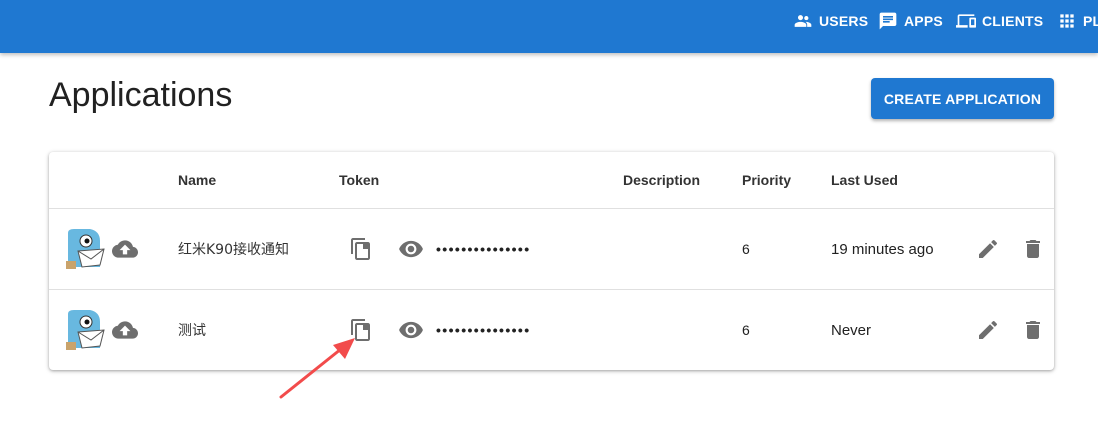  What do you see at coordinates (962, 98) in the screenshot?
I see `create-application-button: CREATE APPLICATION` at bounding box center [962, 98].